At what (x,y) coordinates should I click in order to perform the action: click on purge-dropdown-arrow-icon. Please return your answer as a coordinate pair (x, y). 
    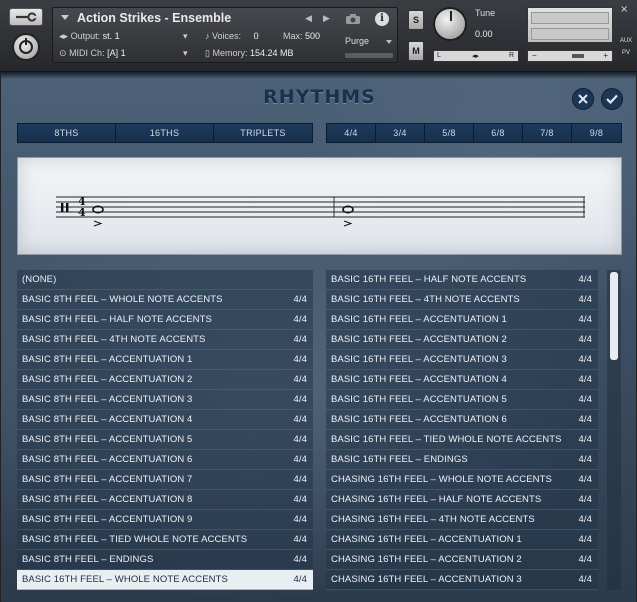
    Looking at the image, I should click on (389, 42).